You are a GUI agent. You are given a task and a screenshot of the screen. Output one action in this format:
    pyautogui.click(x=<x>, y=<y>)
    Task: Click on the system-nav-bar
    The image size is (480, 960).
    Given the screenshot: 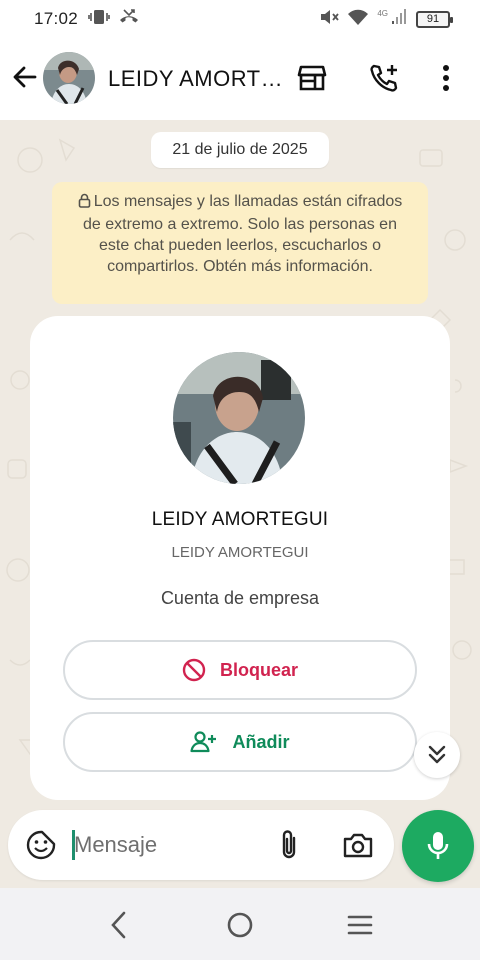 What is the action you would take?
    pyautogui.click(x=240, y=924)
    